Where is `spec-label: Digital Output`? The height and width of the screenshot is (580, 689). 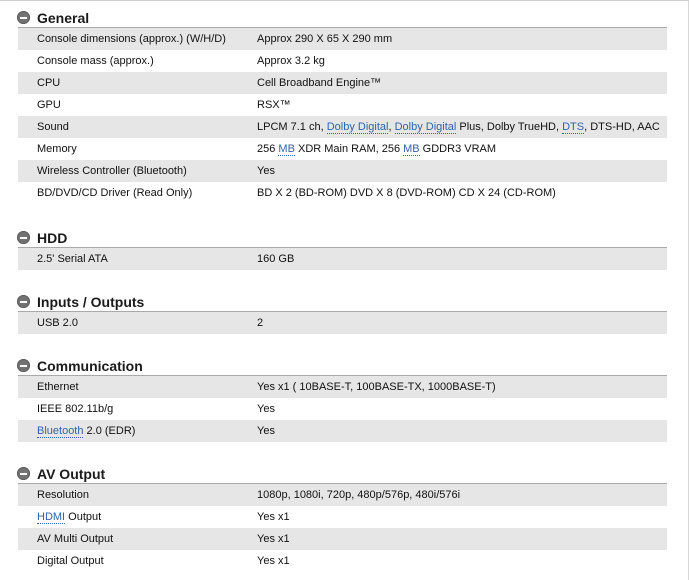 spec-label: Digital Output is located at coordinates (70, 561).